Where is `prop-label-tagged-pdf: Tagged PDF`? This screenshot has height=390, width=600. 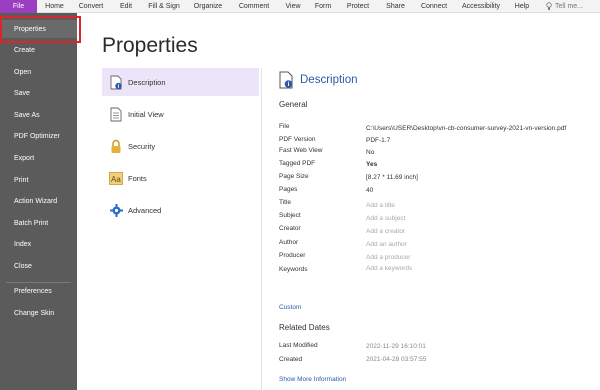 prop-label-tagged-pdf: Tagged PDF is located at coordinates (297, 163).